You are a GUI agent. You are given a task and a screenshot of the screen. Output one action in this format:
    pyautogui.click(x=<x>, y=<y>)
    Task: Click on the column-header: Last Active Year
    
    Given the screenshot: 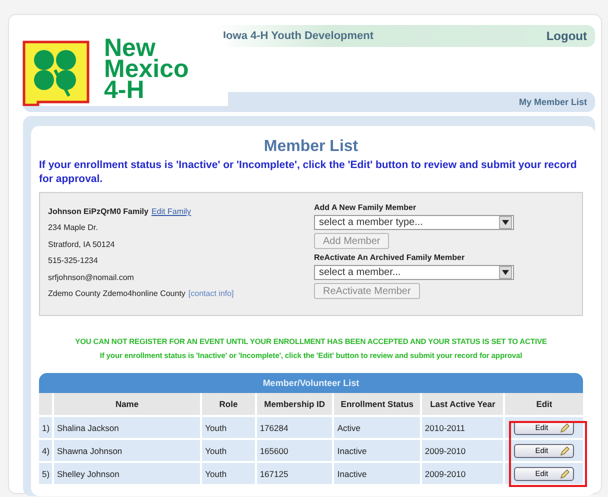 What is the action you would take?
    pyautogui.click(x=464, y=404)
    